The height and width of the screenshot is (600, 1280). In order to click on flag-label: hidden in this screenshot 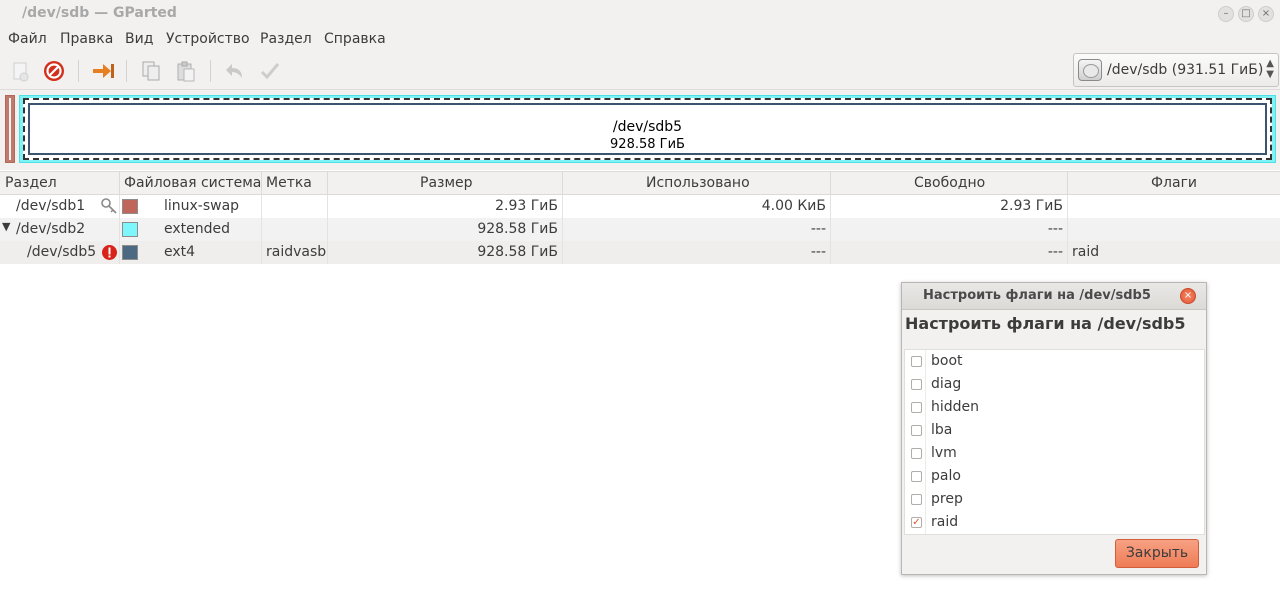, I will do `click(955, 407)`.